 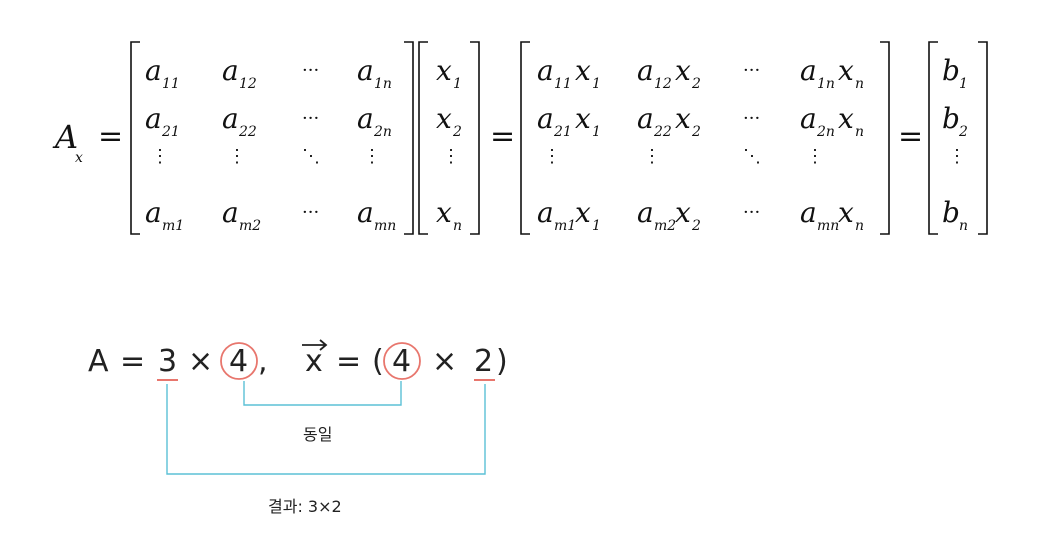 I want to click on vector-b-cell: ⋮, so click(x=957, y=156).